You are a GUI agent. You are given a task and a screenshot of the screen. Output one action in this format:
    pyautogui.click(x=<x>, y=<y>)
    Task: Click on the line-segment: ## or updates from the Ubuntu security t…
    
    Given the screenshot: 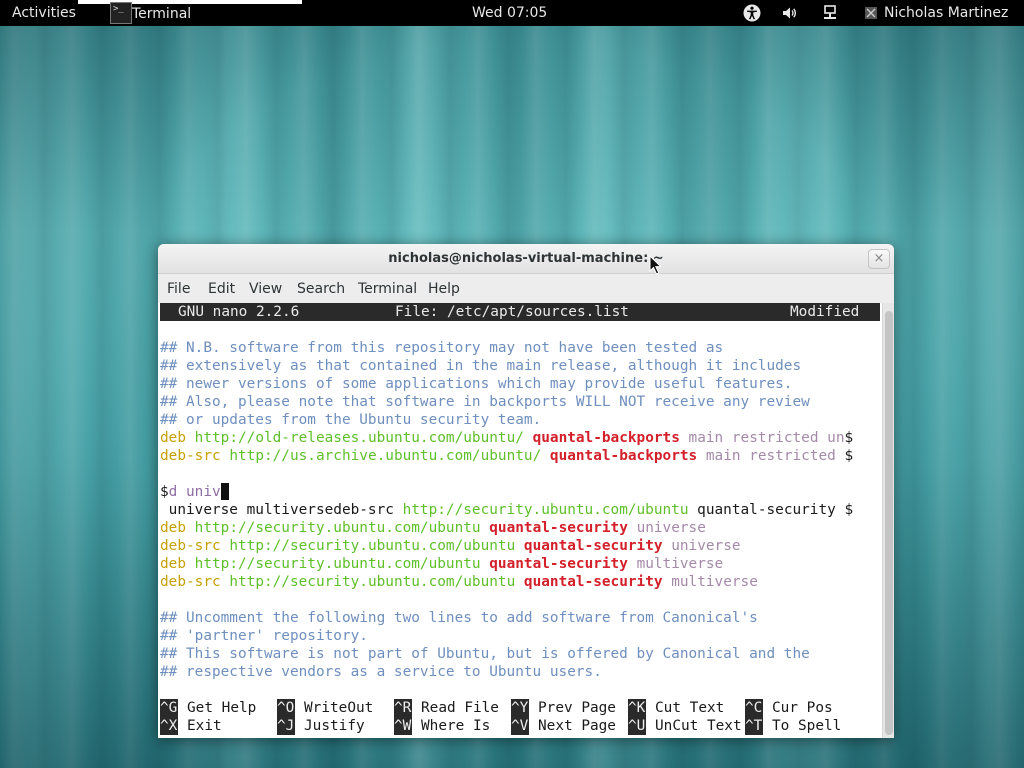 What is the action you would take?
    pyautogui.click(x=351, y=420)
    